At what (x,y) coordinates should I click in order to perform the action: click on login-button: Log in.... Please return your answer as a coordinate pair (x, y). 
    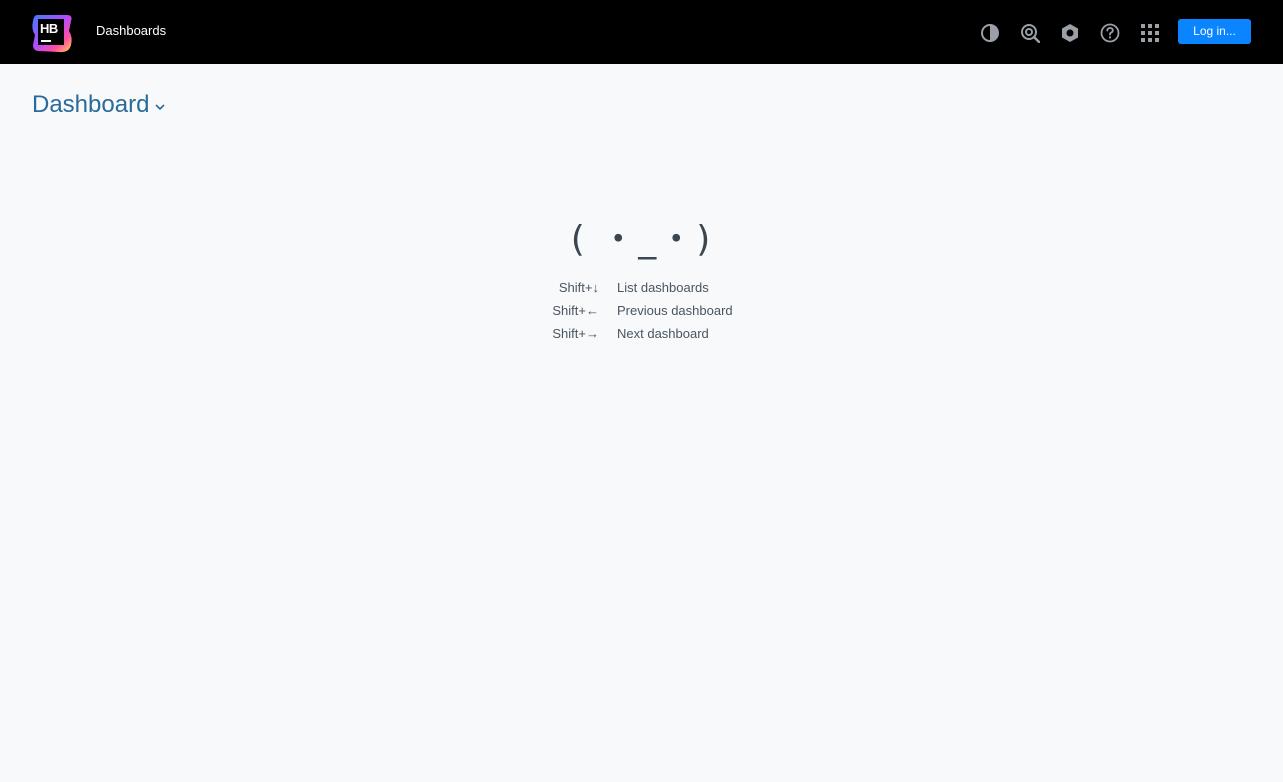
    Looking at the image, I should click on (1214, 31).